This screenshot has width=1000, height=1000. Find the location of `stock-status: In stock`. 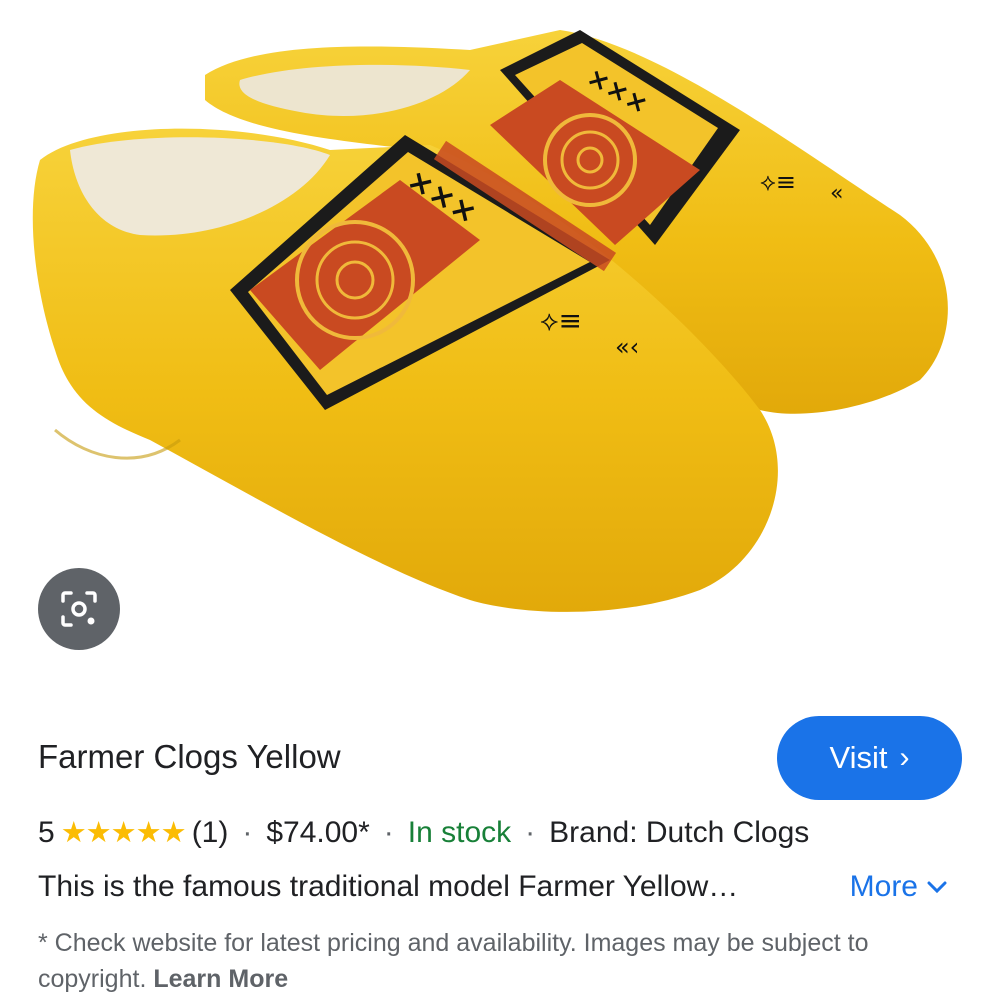

stock-status: In stock is located at coordinates (459, 832).